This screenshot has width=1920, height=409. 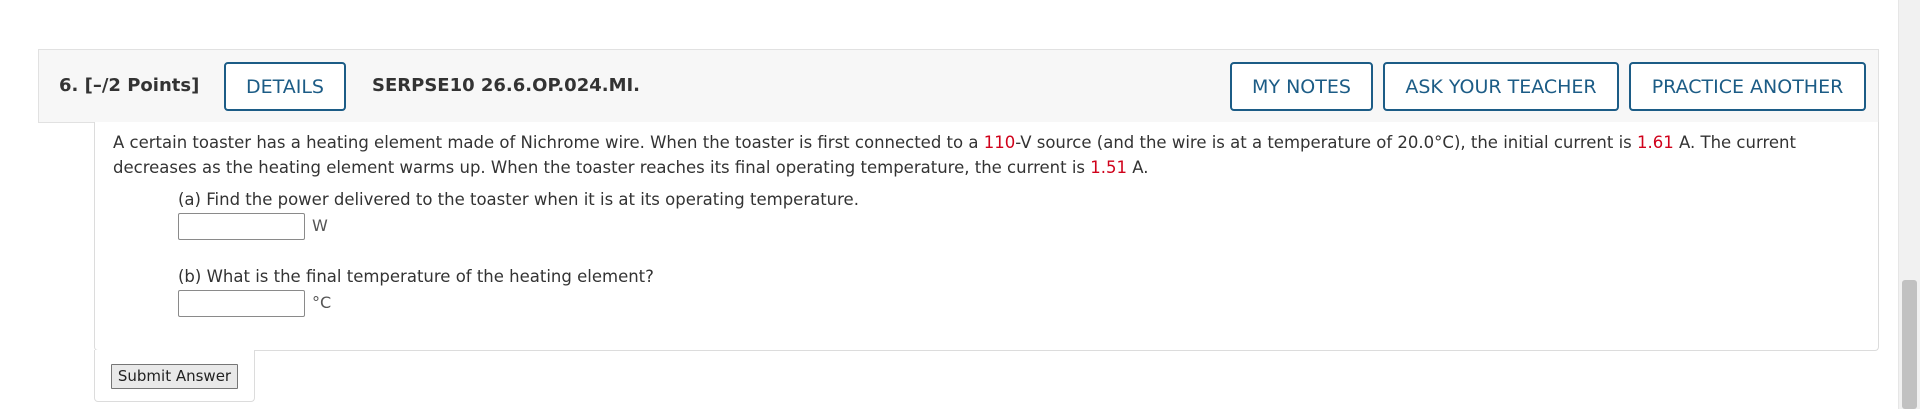 I want to click on voltage-value: 110, so click(x=999, y=142).